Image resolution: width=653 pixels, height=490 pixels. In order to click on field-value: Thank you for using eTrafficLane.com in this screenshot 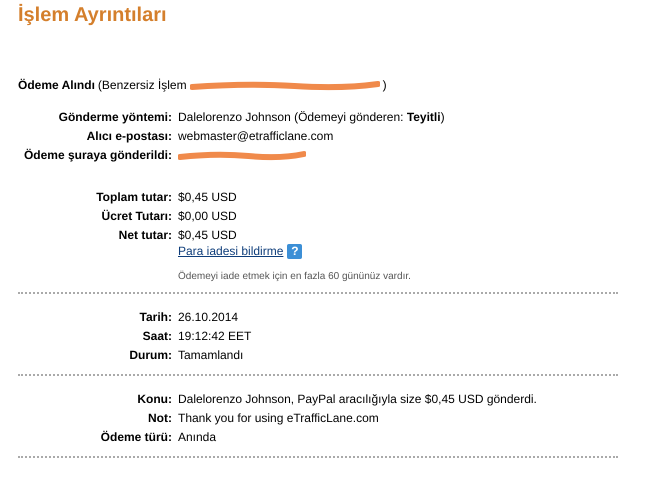, I will do `click(278, 417)`.